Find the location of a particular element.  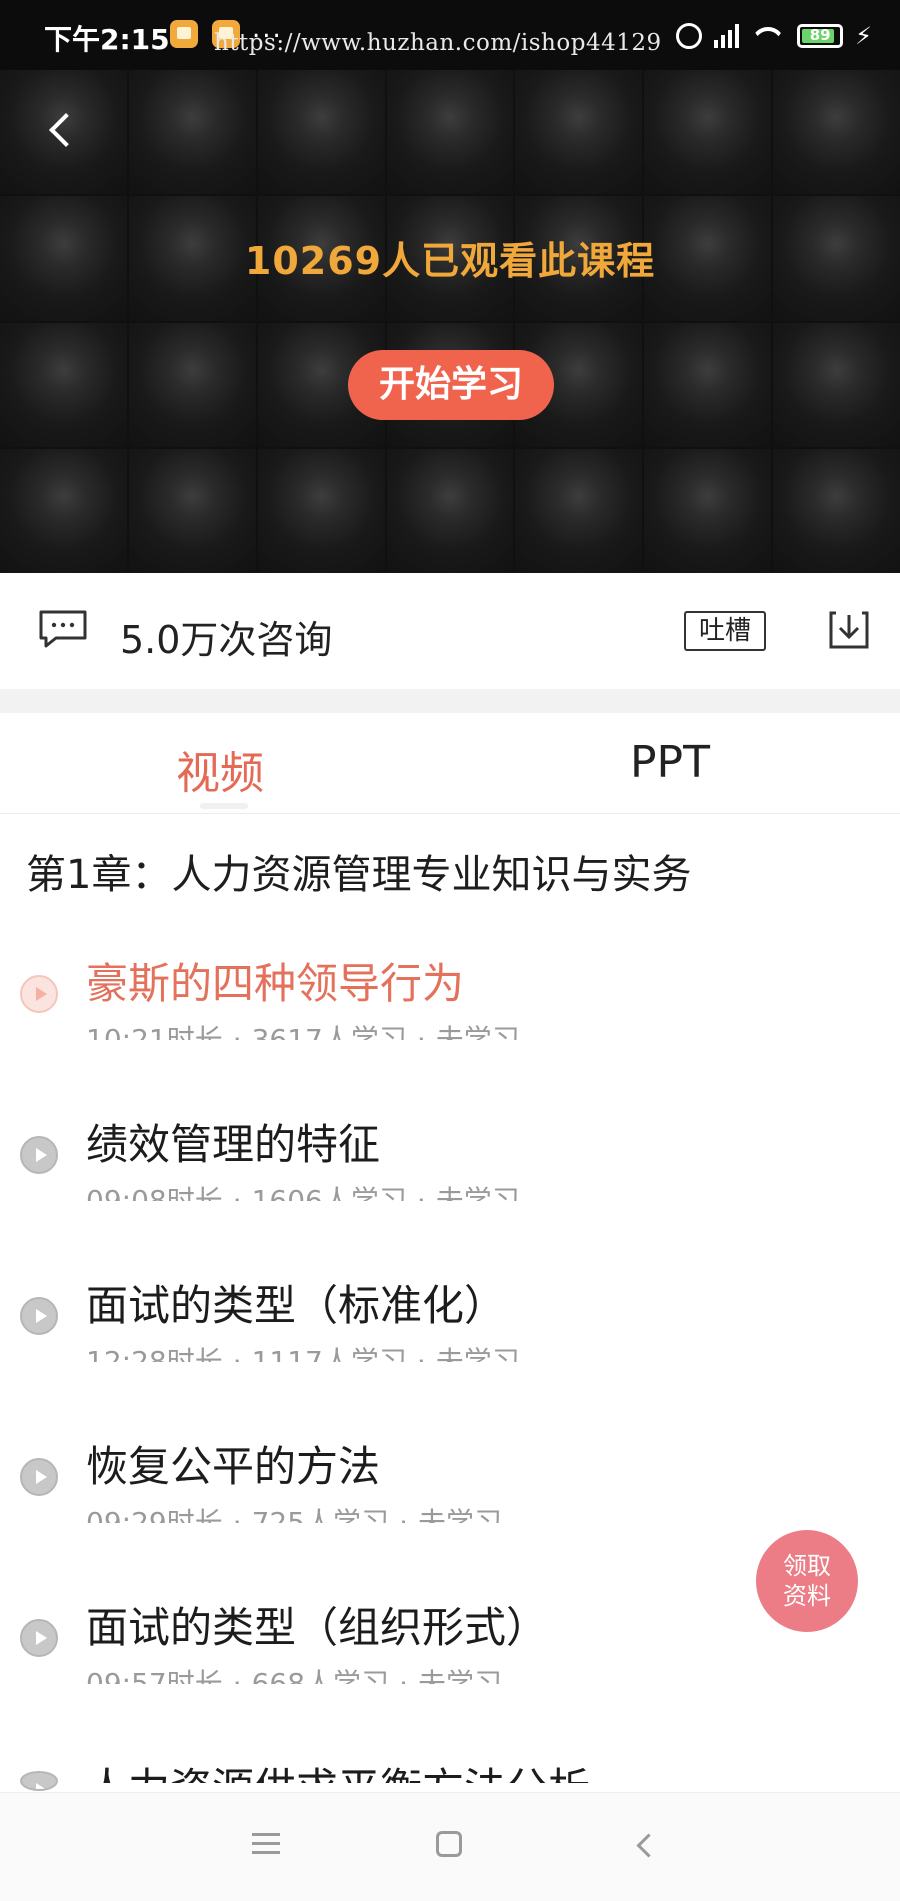

status-icons: 89 ⚡ is located at coordinates (774, 36).